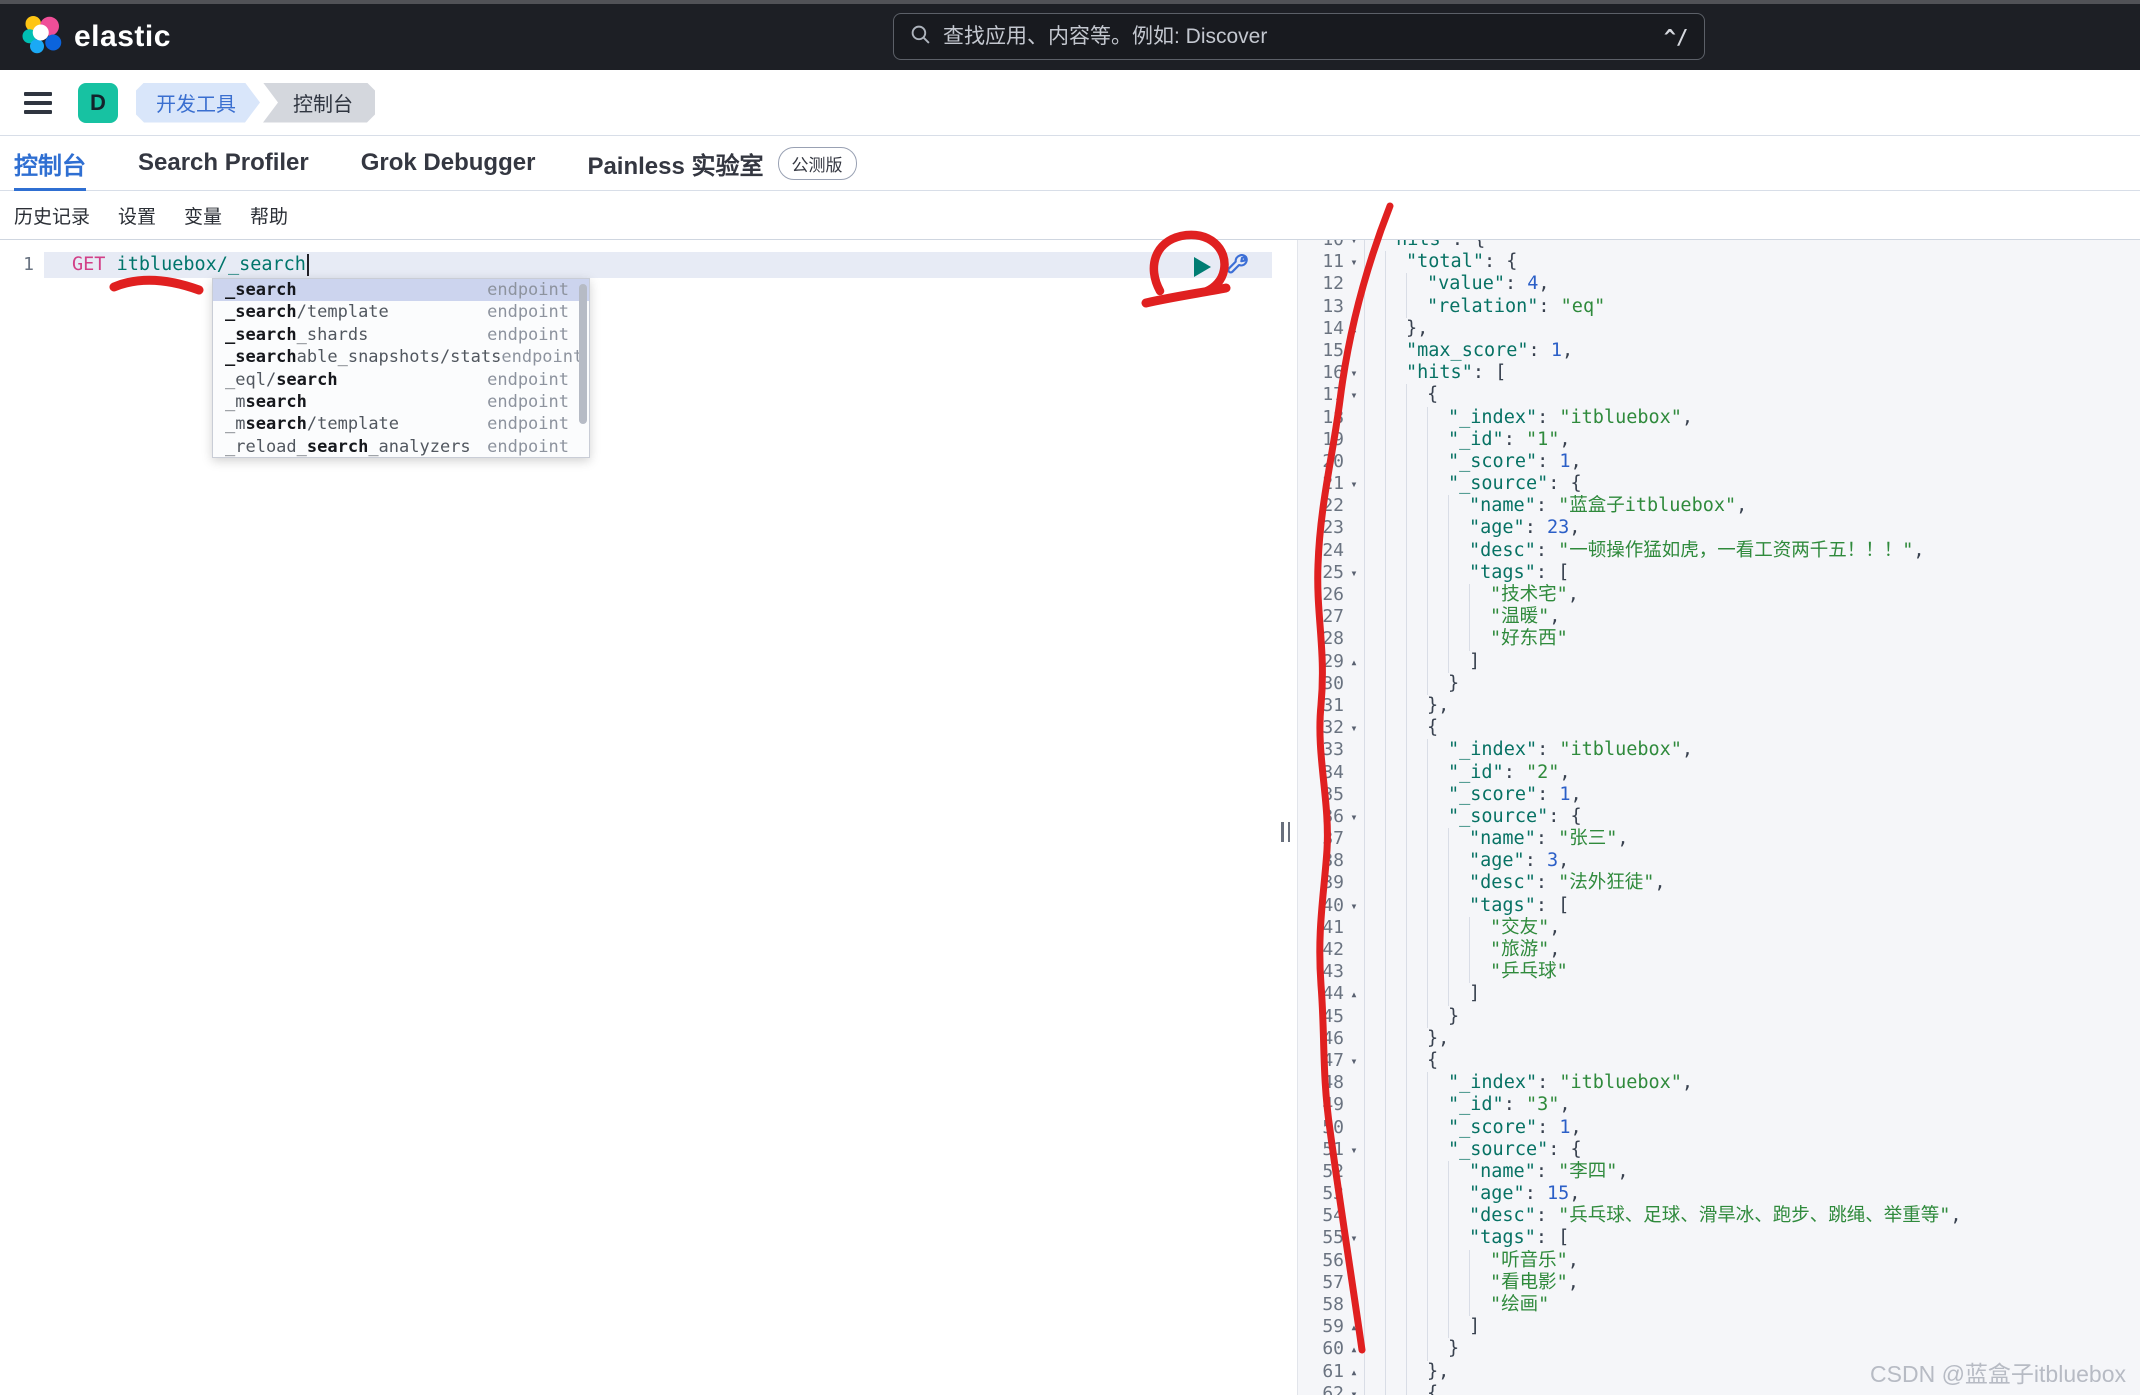  What do you see at coordinates (1285, 832) in the screenshot?
I see `pane-resize-handle` at bounding box center [1285, 832].